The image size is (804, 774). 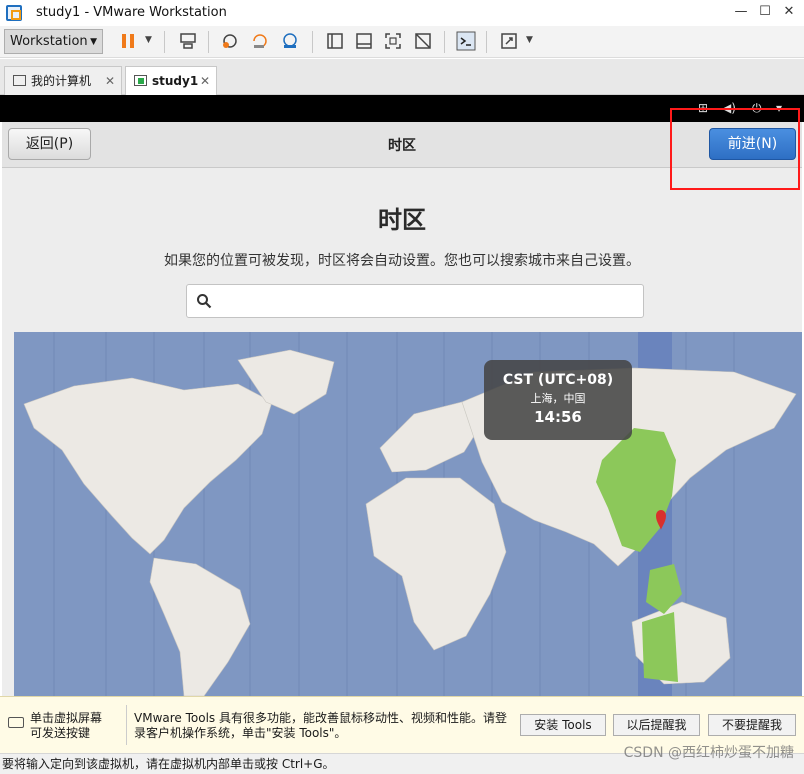 I want to click on tab-label: 我的计算机, so click(x=61, y=81).